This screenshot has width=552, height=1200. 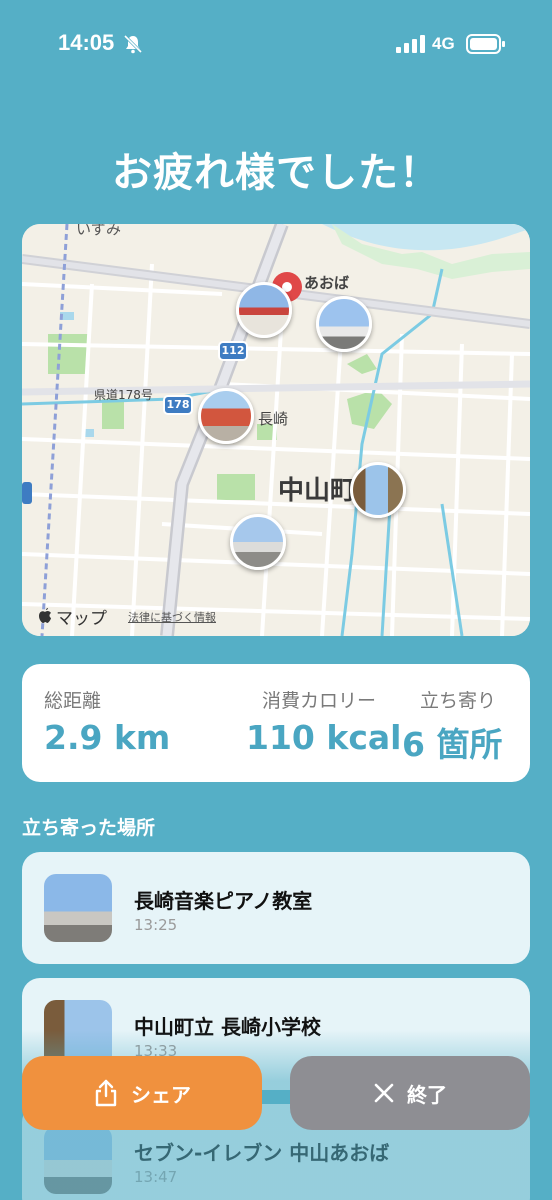 I want to click on page-title: お疲れ様でした！, so click(x=276, y=173).